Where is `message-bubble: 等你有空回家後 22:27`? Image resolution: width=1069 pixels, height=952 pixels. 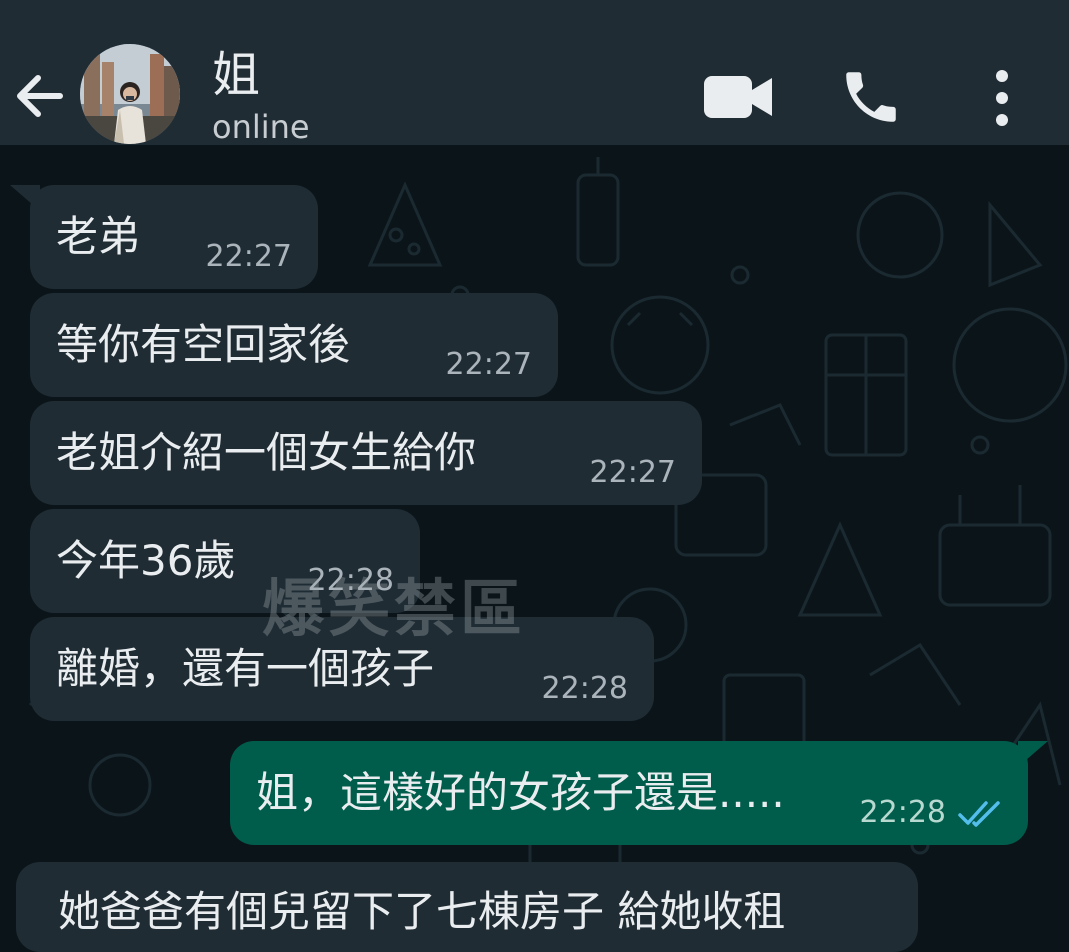
message-bubble: 等你有空回家後 22:27 is located at coordinates (294, 345).